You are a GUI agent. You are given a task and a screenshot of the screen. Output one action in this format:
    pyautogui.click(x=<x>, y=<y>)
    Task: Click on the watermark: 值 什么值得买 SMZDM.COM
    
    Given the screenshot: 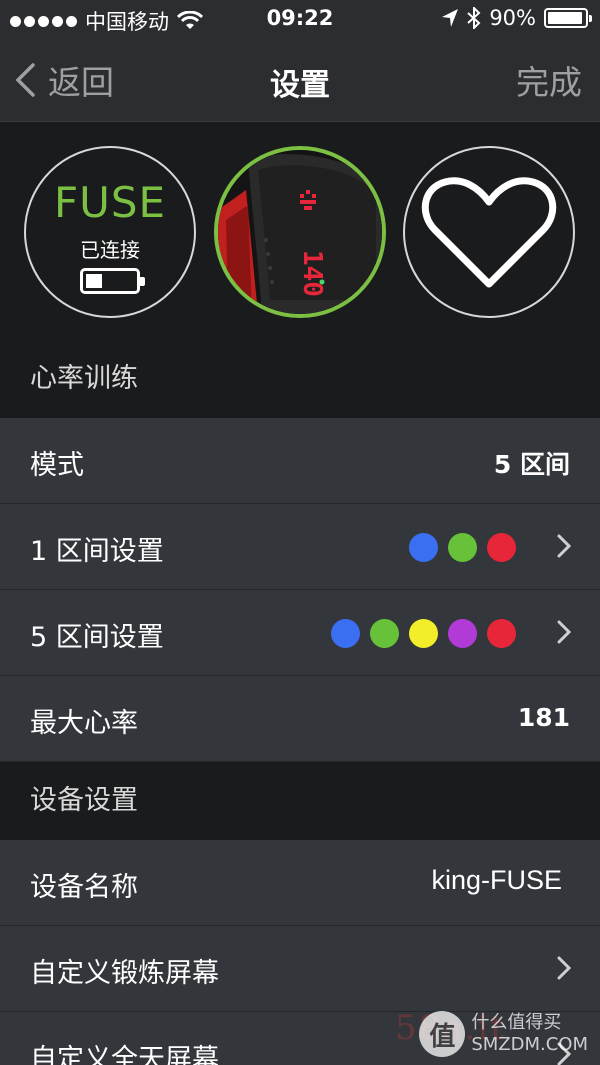 What is the action you would take?
    pyautogui.click(x=503, y=1034)
    